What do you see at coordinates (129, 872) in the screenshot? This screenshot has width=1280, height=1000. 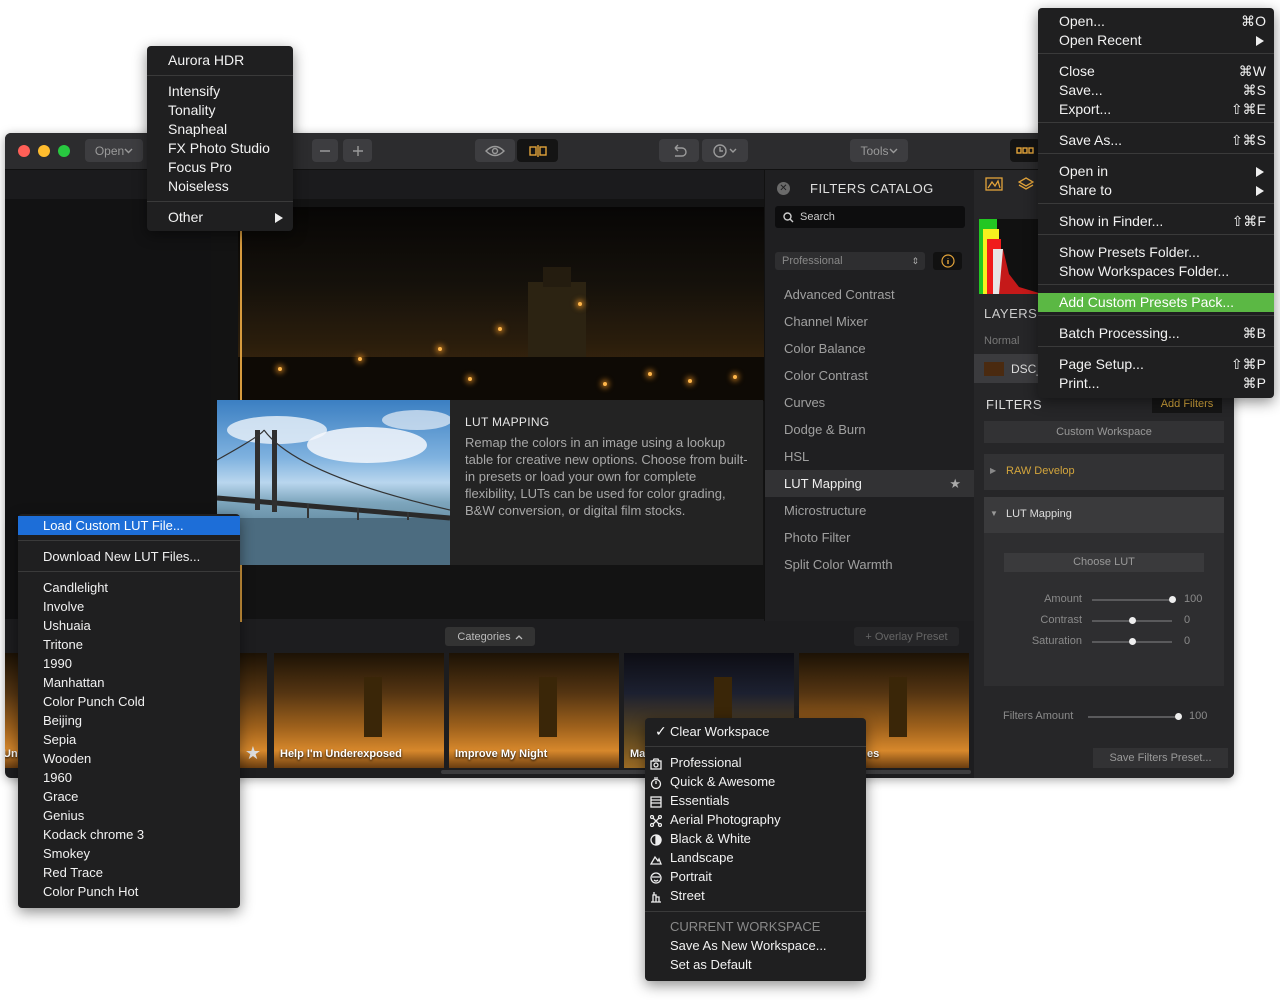 I see `lut-menu-item: Red Trace` at bounding box center [129, 872].